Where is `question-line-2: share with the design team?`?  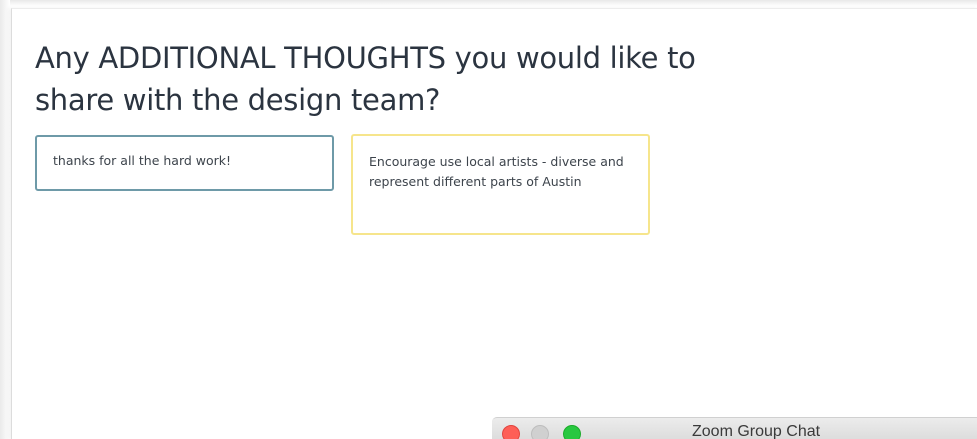
question-line-2: share with the design team? is located at coordinates (238, 100).